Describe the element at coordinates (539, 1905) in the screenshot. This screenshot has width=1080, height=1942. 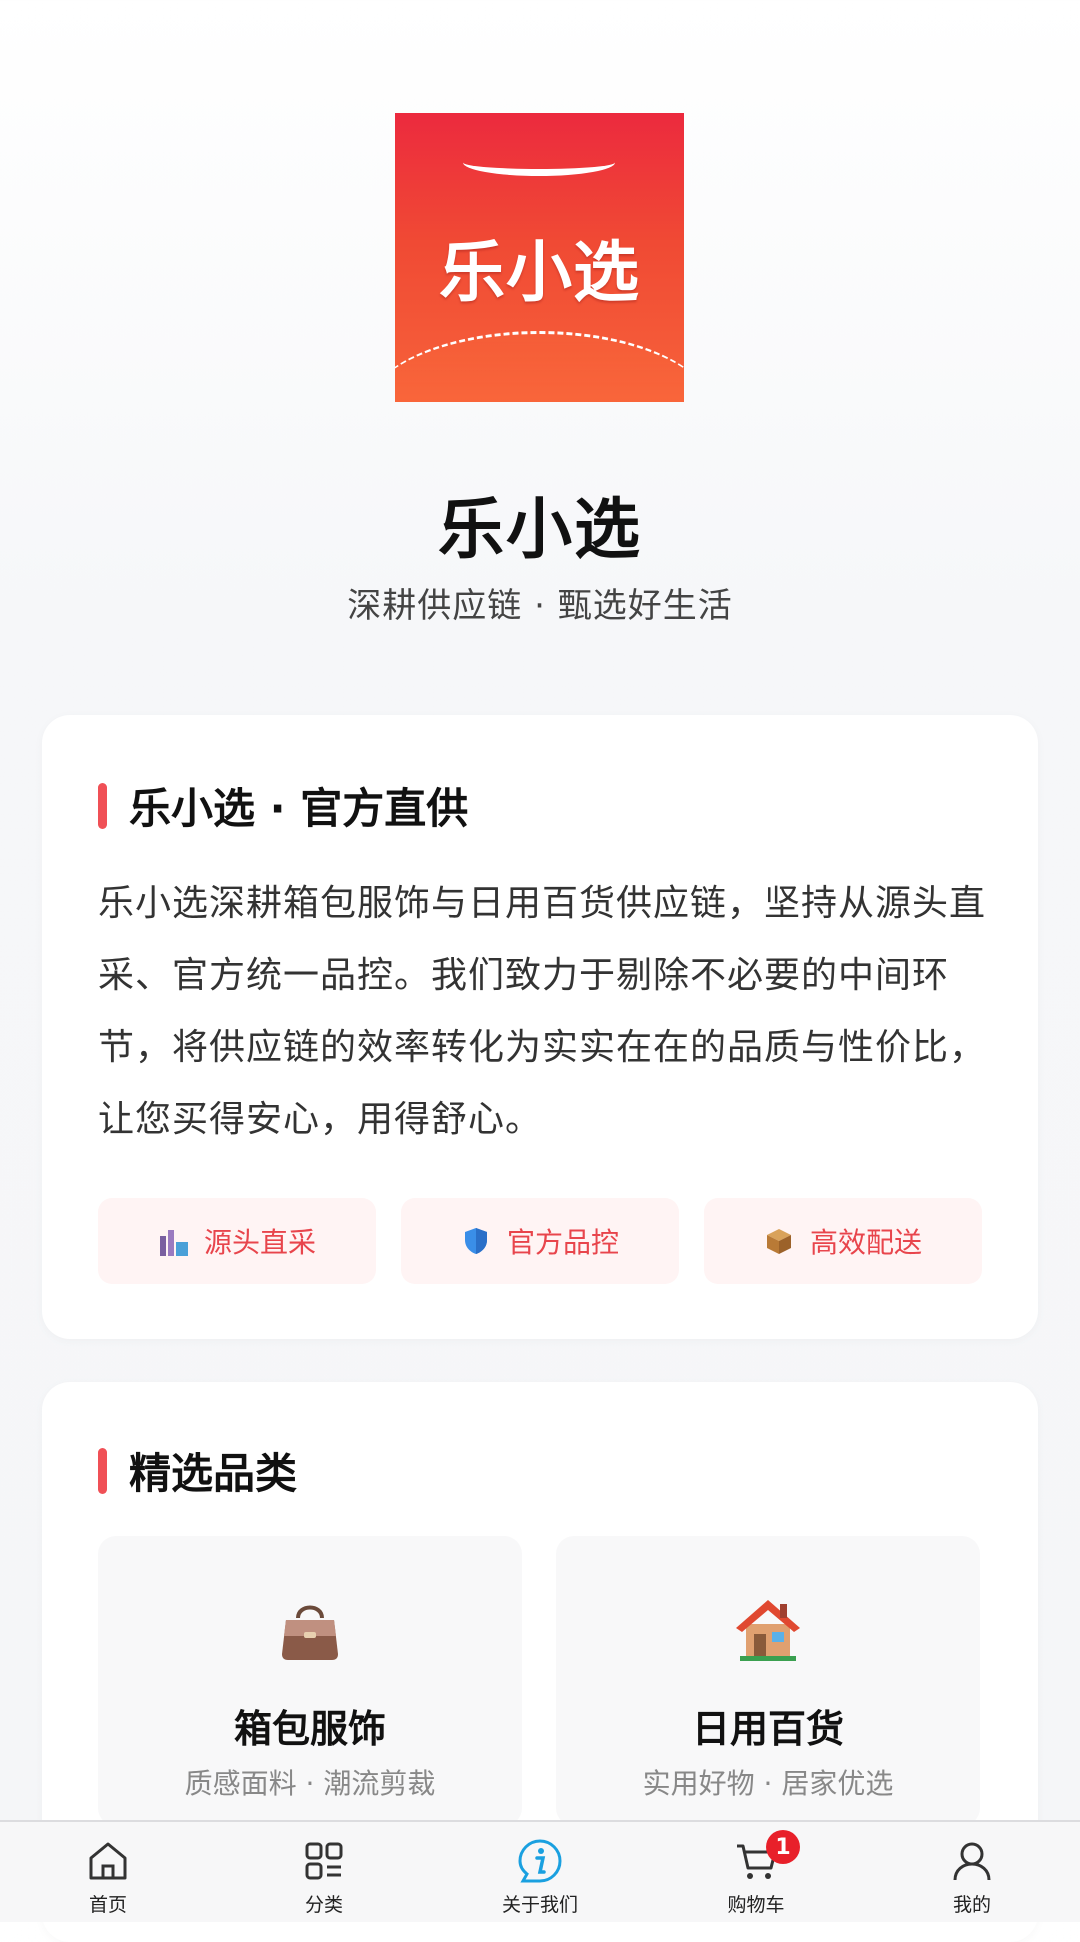
I see `tab-label: 关于我们` at that location.